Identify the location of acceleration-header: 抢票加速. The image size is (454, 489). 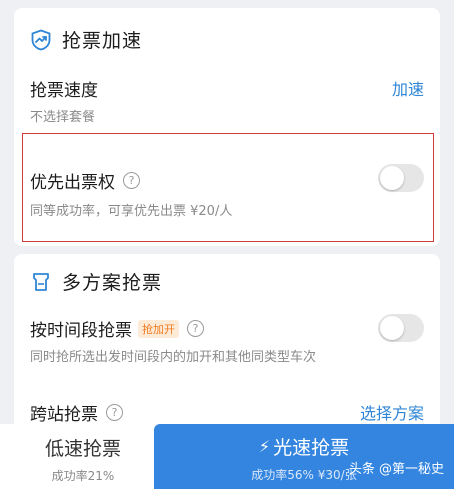
(86, 39).